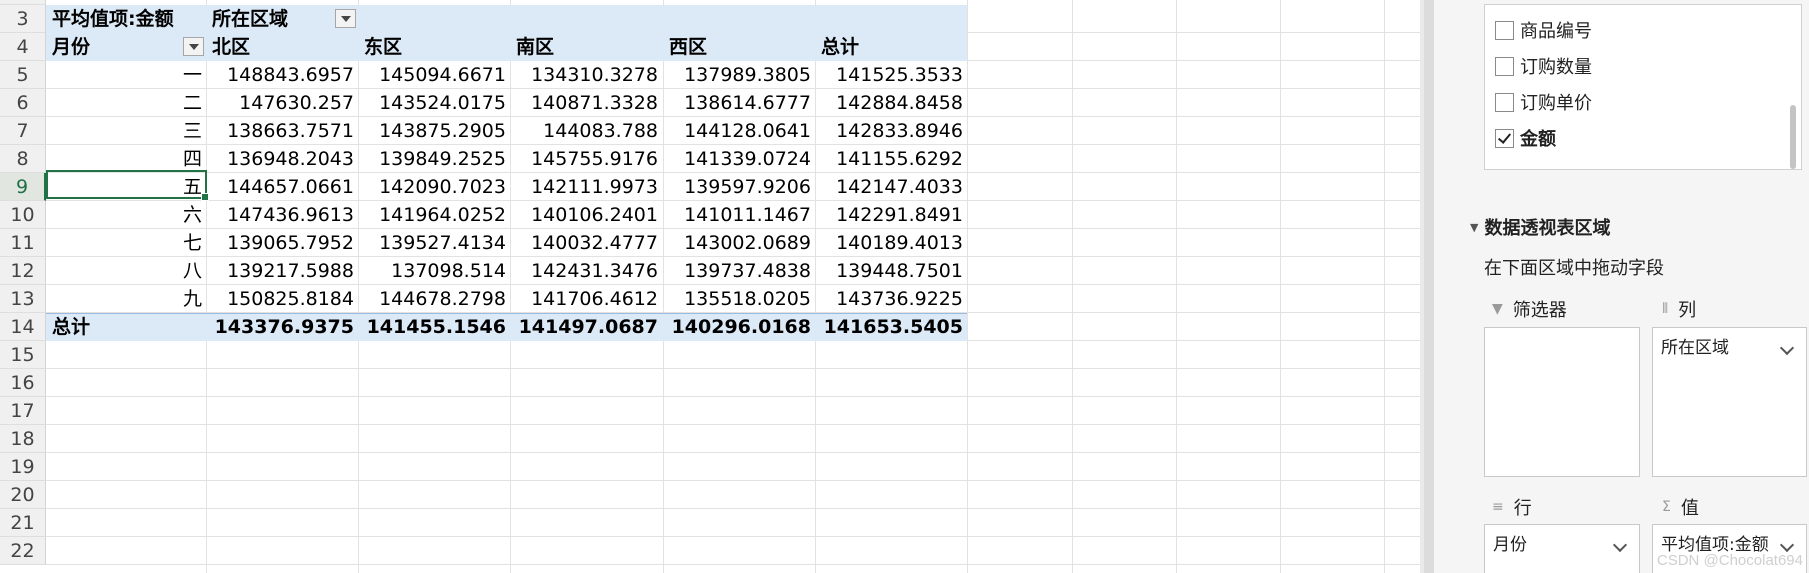 This screenshot has width=1809, height=573. Describe the element at coordinates (586, 243) in the screenshot. I see `pivot-value-cell: 140032.4777` at that location.